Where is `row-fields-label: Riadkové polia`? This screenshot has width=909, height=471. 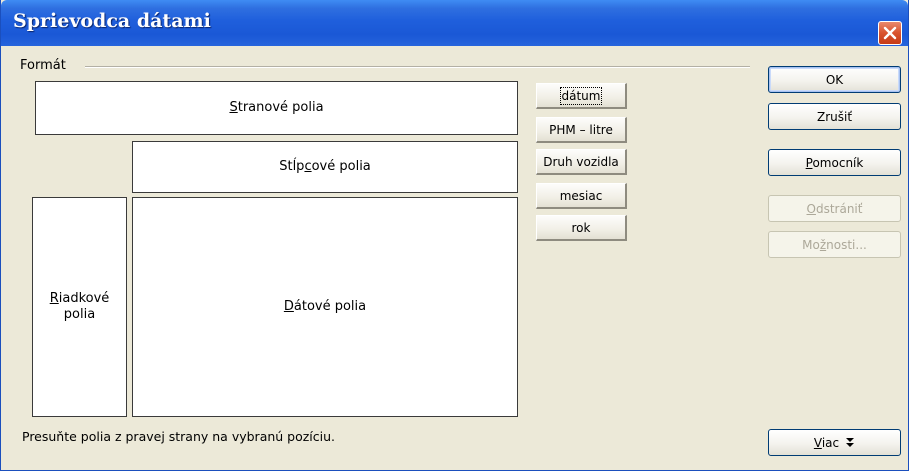 row-fields-label: Riadkové polia is located at coordinates (79, 306).